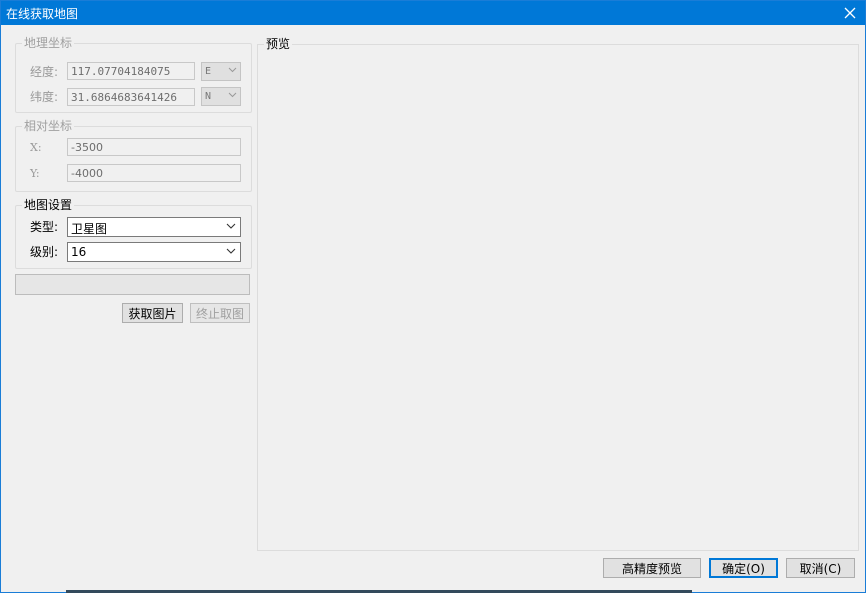 The width and height of the screenshot is (866, 593). What do you see at coordinates (220, 313) in the screenshot?
I see `stop-fetch-button: 终止取图` at bounding box center [220, 313].